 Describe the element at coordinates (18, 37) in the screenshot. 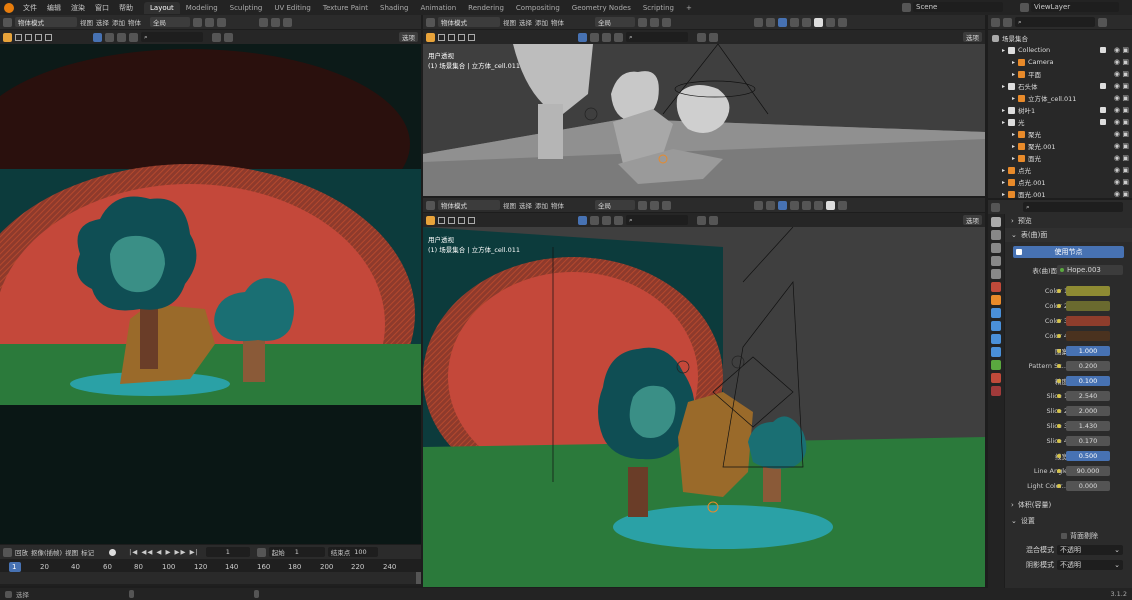

I see `select-mode-icon` at that location.